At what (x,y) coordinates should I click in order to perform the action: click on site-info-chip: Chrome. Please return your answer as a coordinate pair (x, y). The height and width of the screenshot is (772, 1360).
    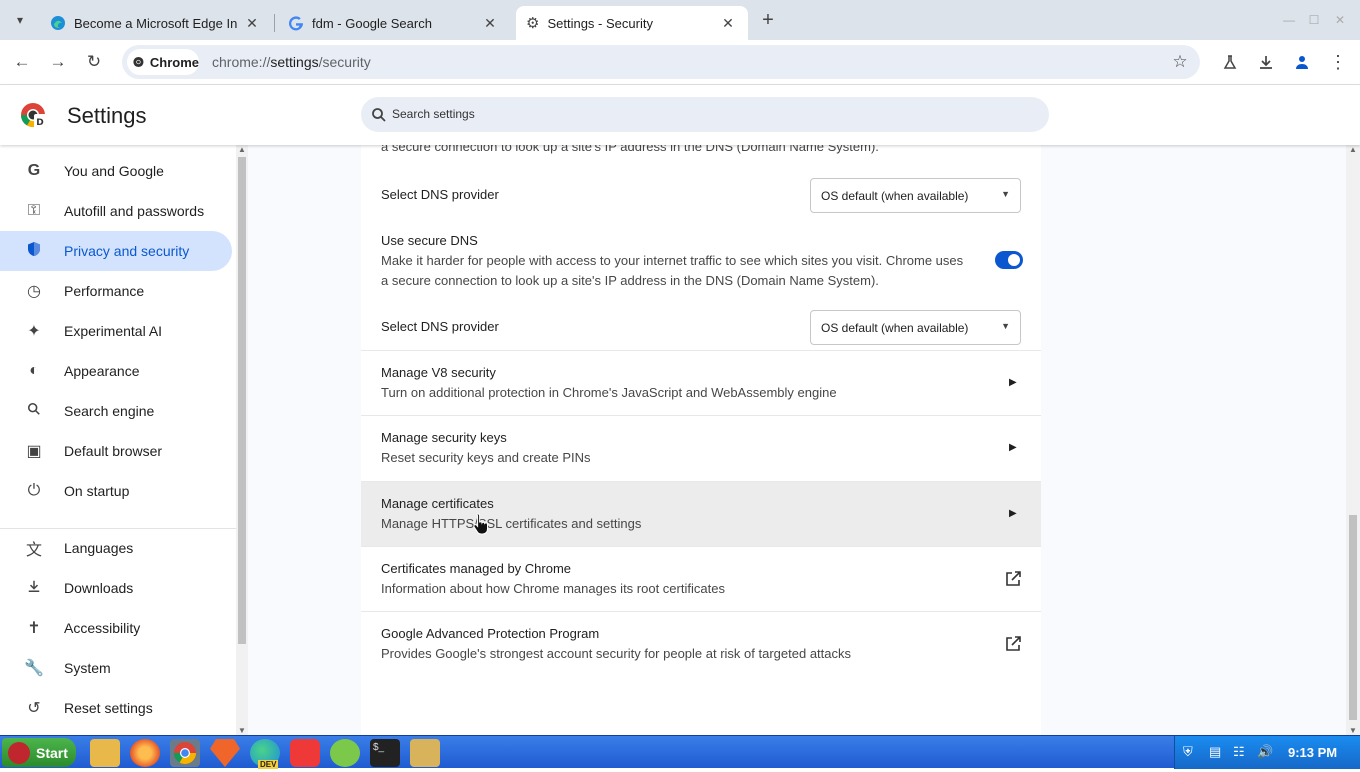
    Looking at the image, I should click on (163, 62).